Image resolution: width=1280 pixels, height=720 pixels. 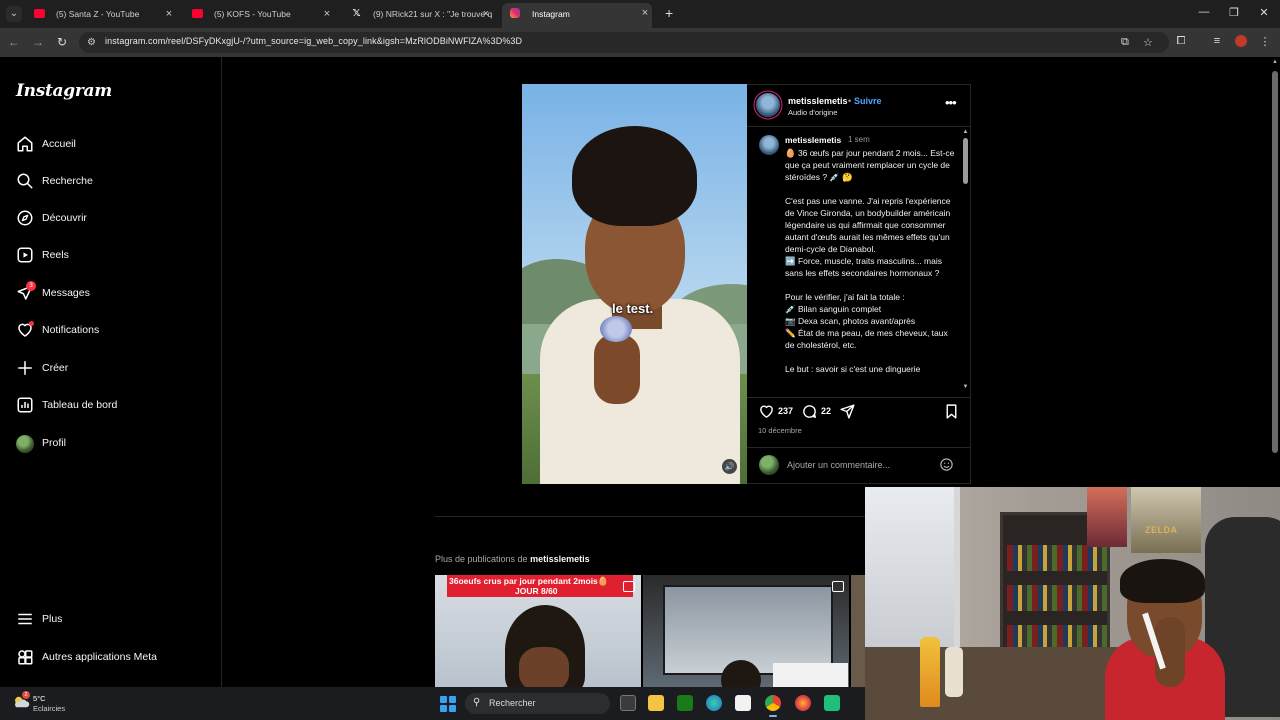 I want to click on sidebar-item-notifications: Notifications, so click(x=111, y=331).